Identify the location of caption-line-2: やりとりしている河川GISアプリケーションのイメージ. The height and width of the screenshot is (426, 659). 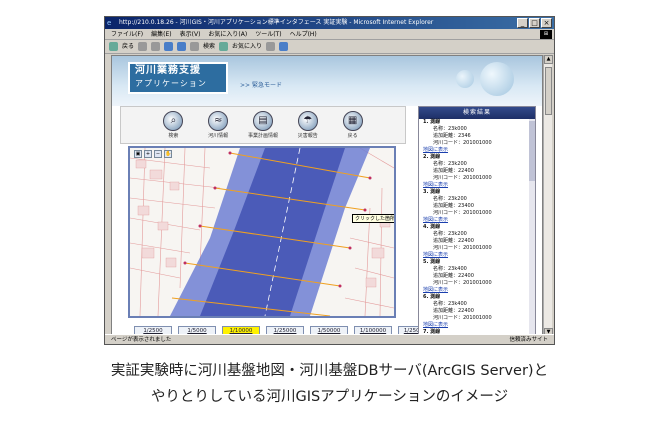
(329, 397).